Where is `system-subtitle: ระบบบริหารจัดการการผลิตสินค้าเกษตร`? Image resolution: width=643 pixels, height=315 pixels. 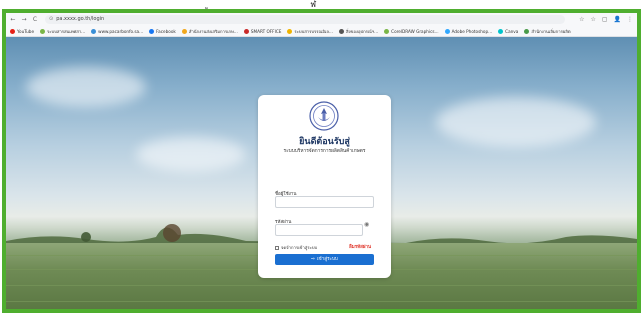
system-subtitle: ระบบบริหารจัดการการผลิตสินค้าเกษตร is located at coordinates (324, 151).